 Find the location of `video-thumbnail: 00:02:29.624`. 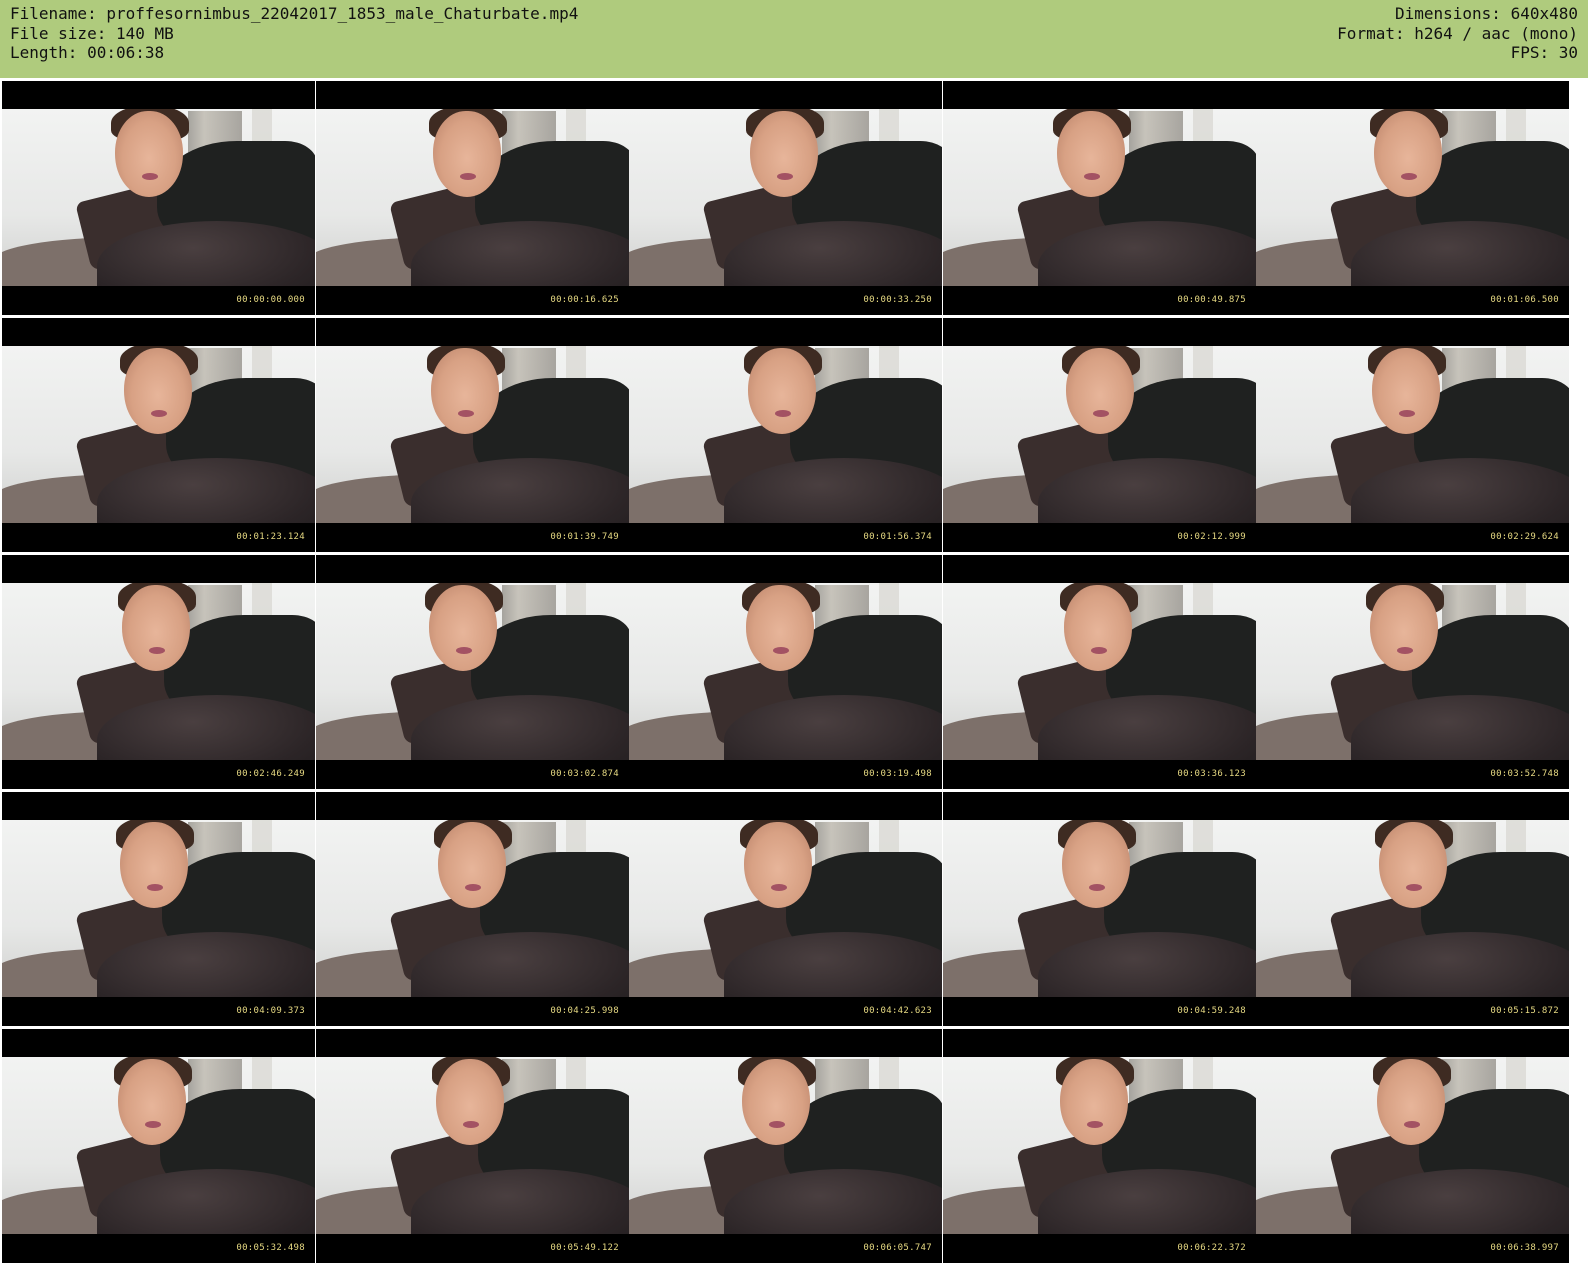

video-thumbnail: 00:02:29.624 is located at coordinates (1412, 435).